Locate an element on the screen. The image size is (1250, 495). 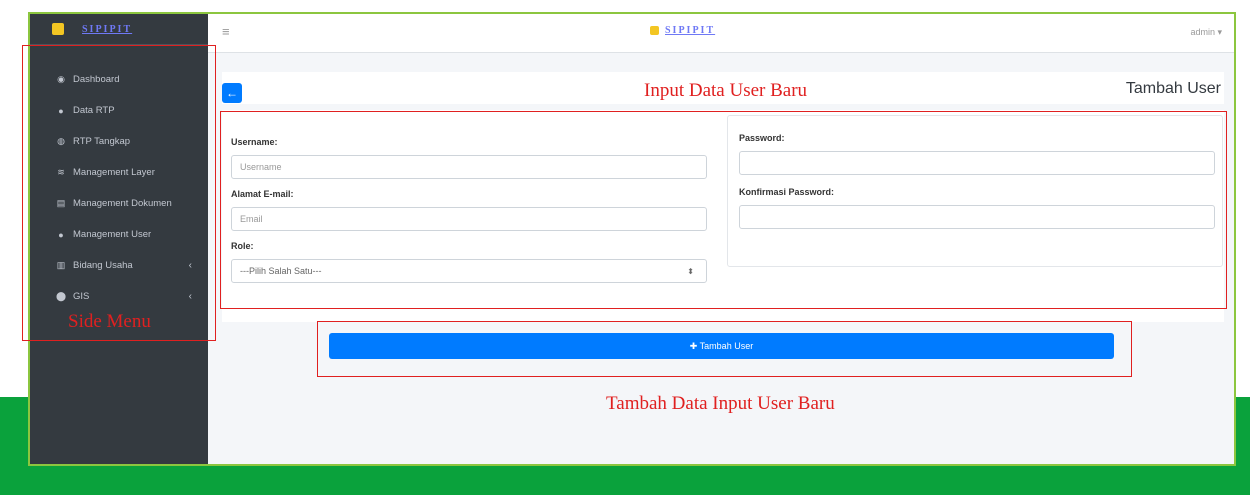
map-marker-icon: ⬤ is located at coordinates (61, 296).